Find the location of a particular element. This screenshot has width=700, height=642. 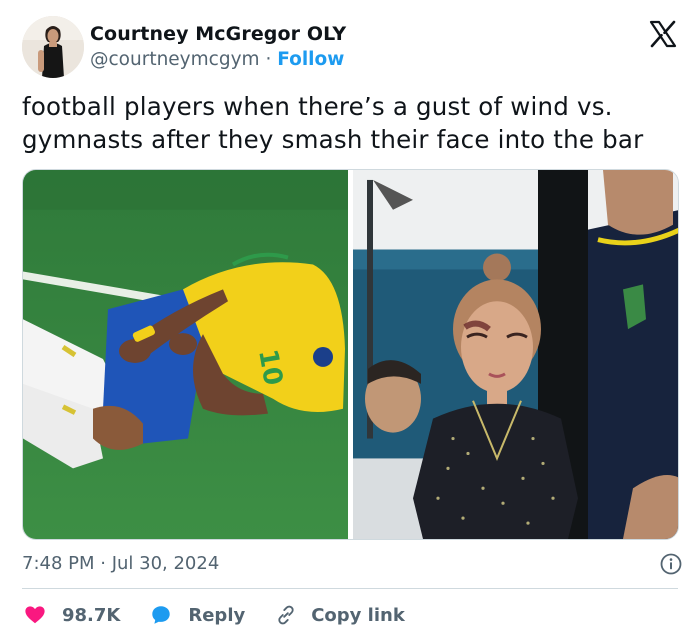

reply-button: Reply is located at coordinates (197, 615).